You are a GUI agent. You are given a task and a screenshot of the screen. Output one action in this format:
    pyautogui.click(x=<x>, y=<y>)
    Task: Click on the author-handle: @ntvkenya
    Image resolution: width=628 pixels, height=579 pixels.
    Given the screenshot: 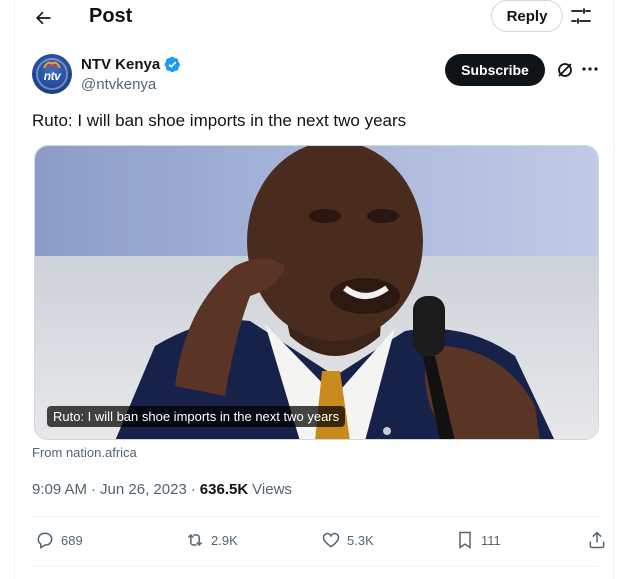 What is the action you would take?
    pyautogui.click(x=118, y=84)
    